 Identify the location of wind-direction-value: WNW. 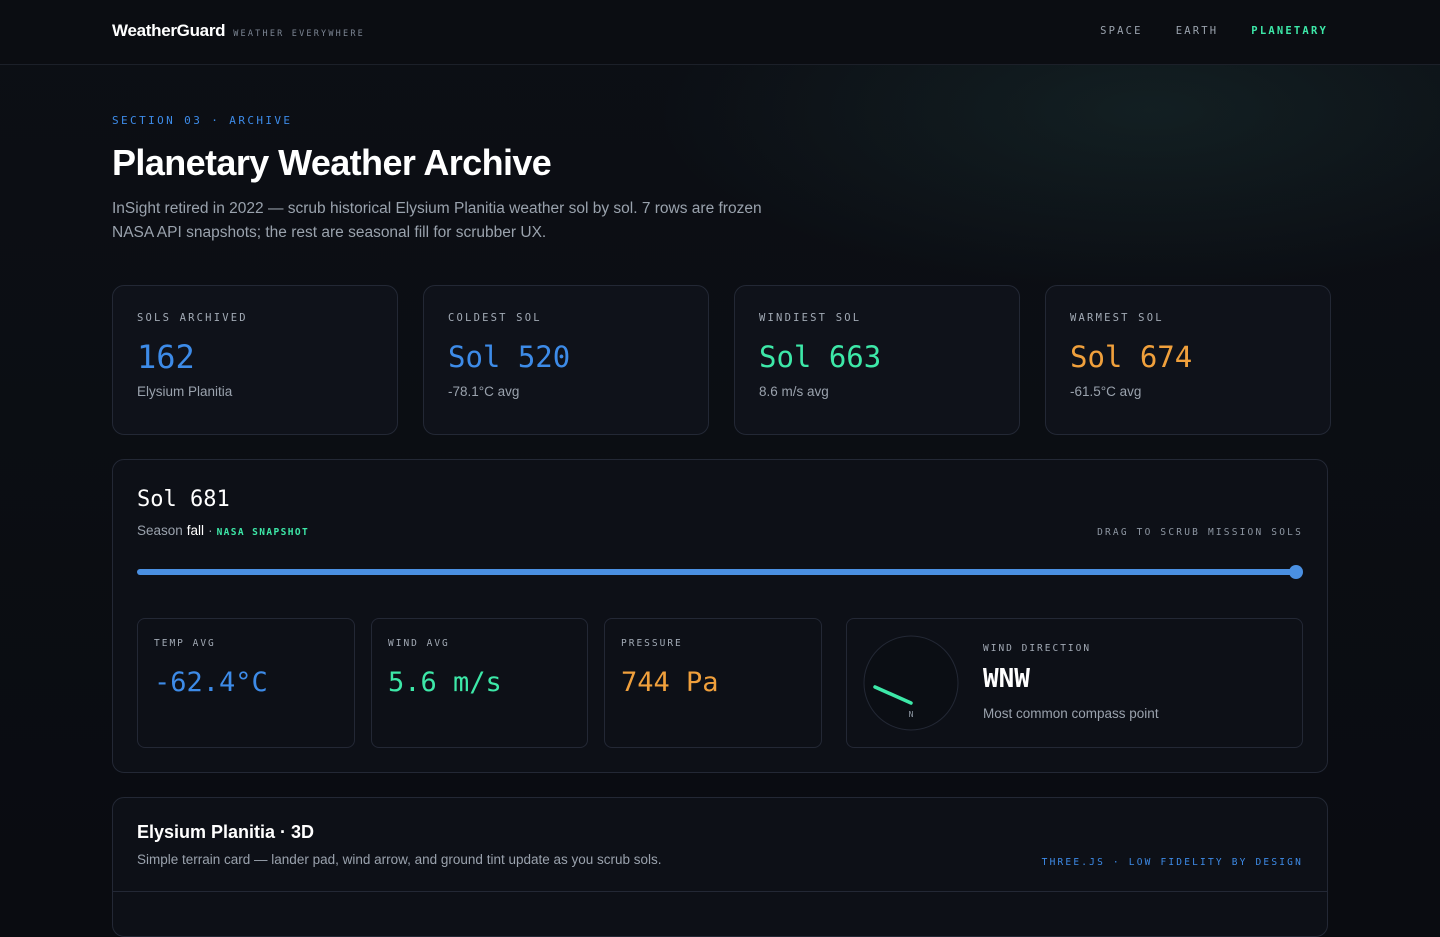
(1006, 679).